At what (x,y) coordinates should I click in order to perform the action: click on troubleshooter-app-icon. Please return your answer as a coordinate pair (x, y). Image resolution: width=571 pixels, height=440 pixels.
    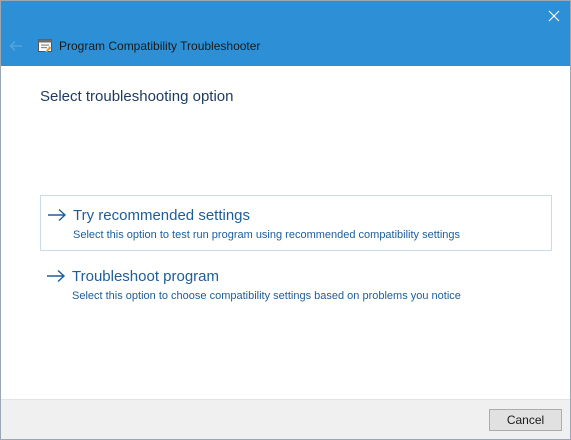
    Looking at the image, I should click on (45, 45).